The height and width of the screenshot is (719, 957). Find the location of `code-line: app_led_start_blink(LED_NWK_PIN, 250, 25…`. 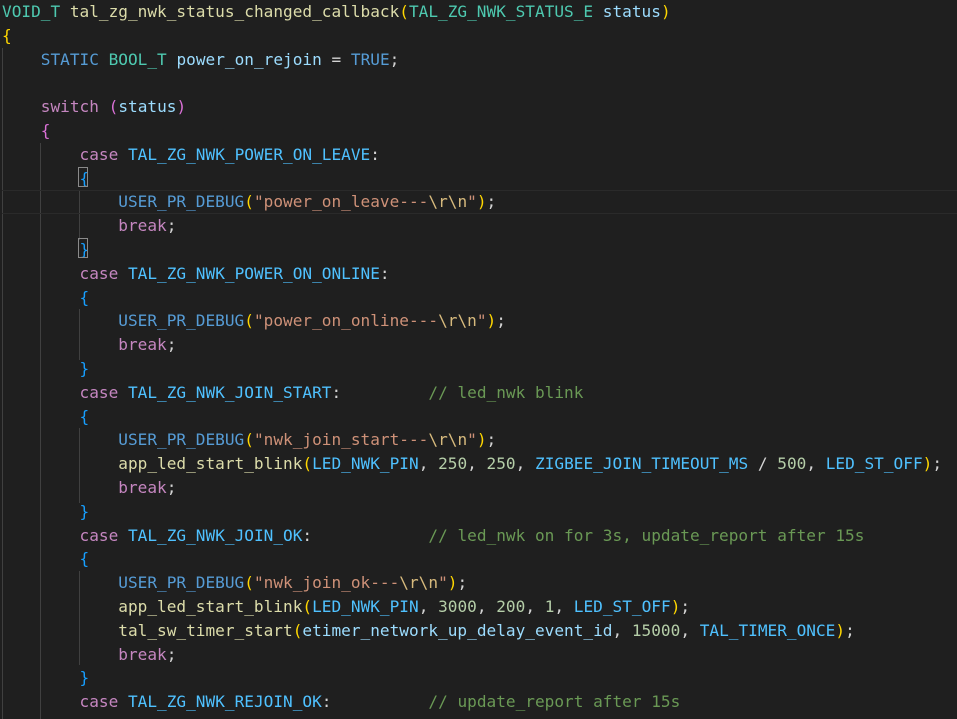

code-line: app_led_start_blink(LED_NWK_PIN, 250, 25… is located at coordinates (479, 464).